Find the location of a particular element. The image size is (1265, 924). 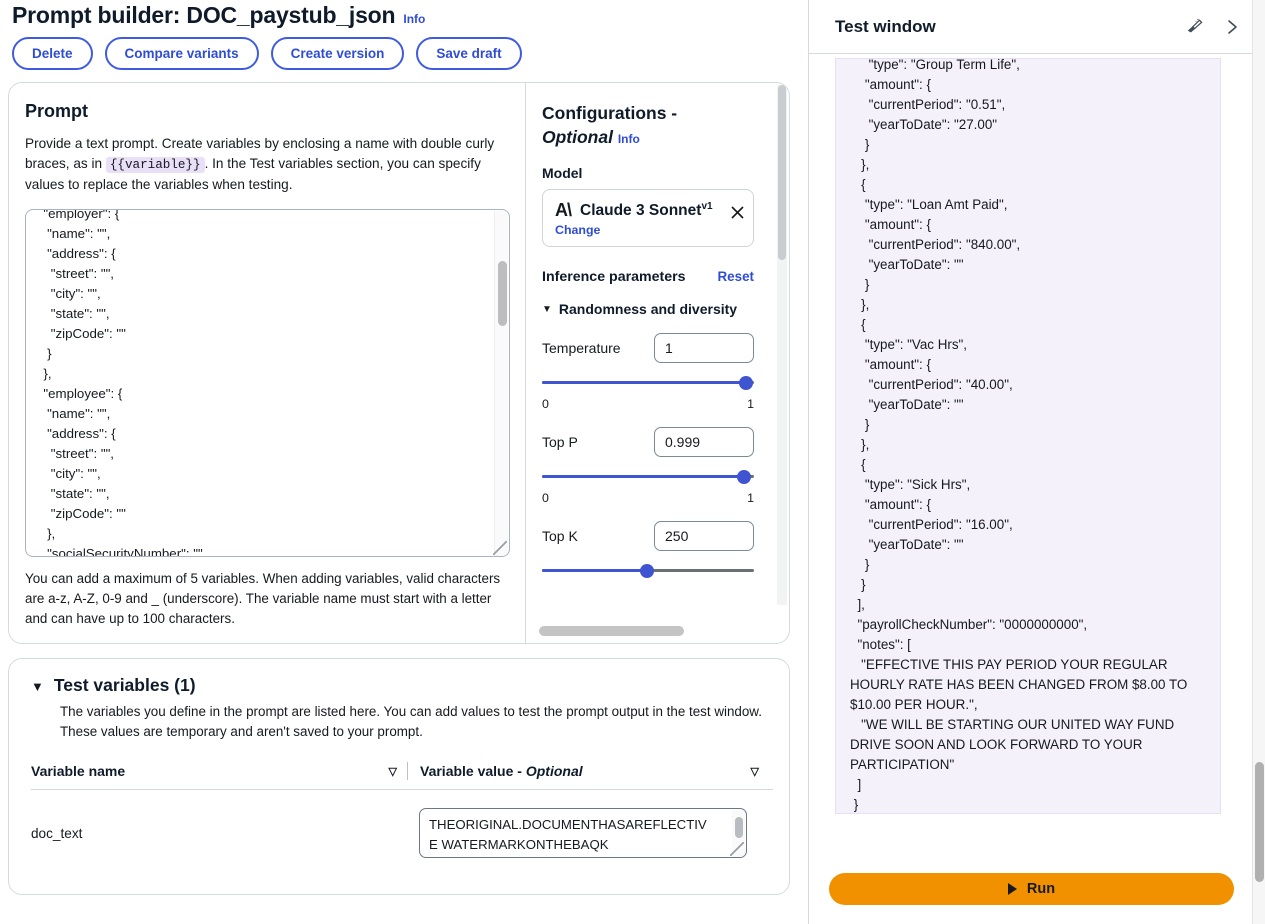

page-info-link: Info is located at coordinates (414, 19).